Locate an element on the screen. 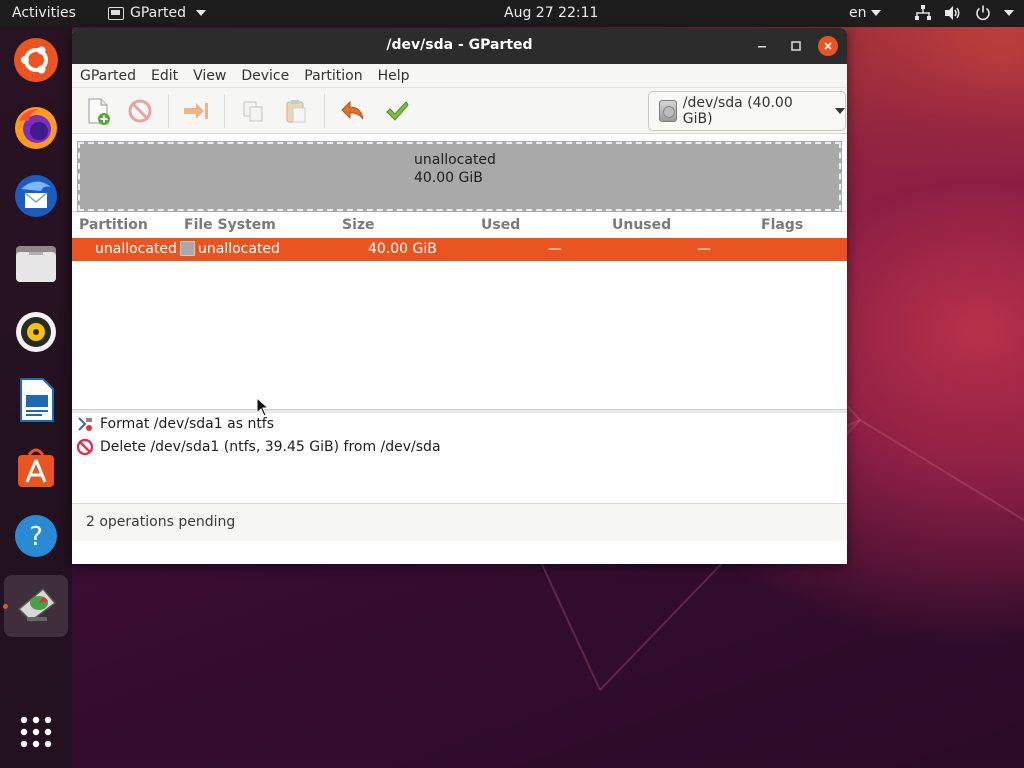 The width and height of the screenshot is (1024, 768). activities-button: Activities is located at coordinates (44, 13).